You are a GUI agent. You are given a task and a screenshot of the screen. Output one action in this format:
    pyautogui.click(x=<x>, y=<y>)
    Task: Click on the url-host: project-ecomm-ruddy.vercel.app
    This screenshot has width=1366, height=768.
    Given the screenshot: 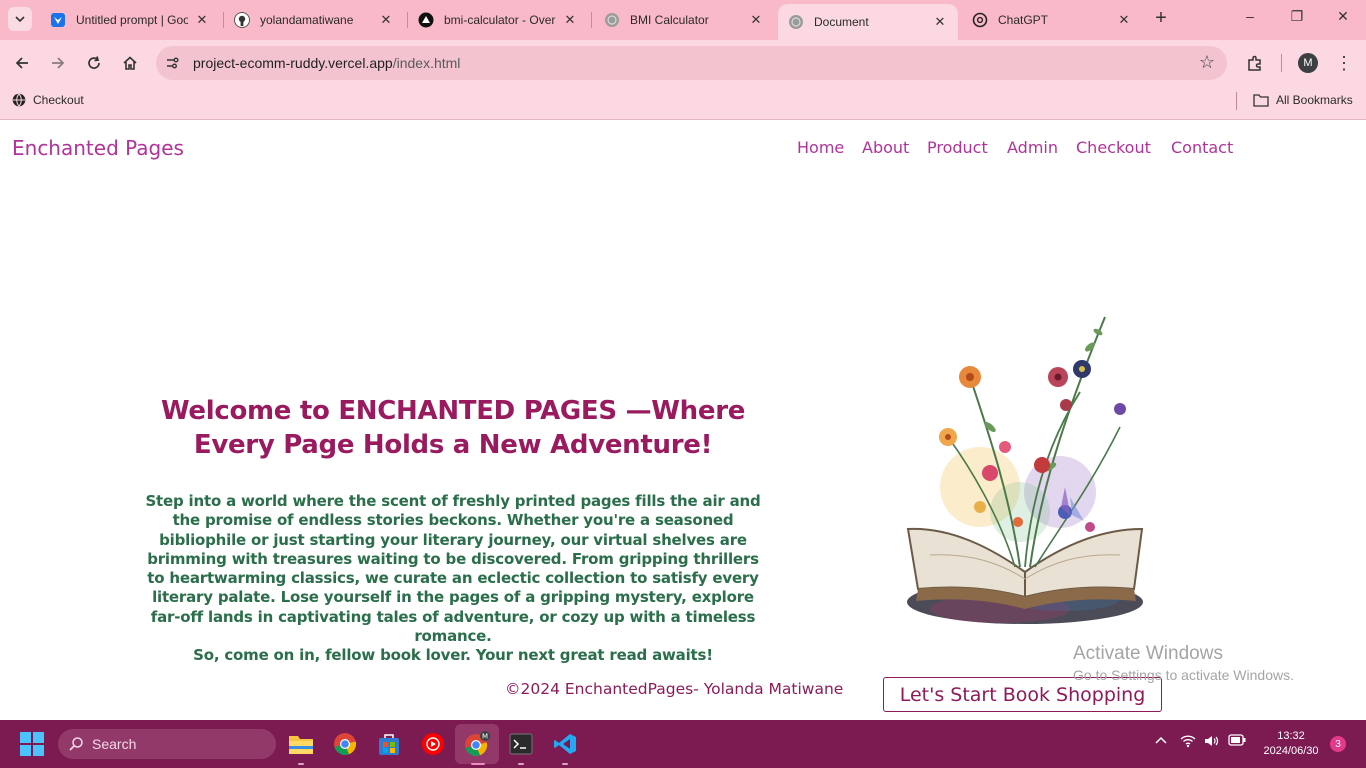 What is the action you would take?
    pyautogui.click(x=293, y=63)
    